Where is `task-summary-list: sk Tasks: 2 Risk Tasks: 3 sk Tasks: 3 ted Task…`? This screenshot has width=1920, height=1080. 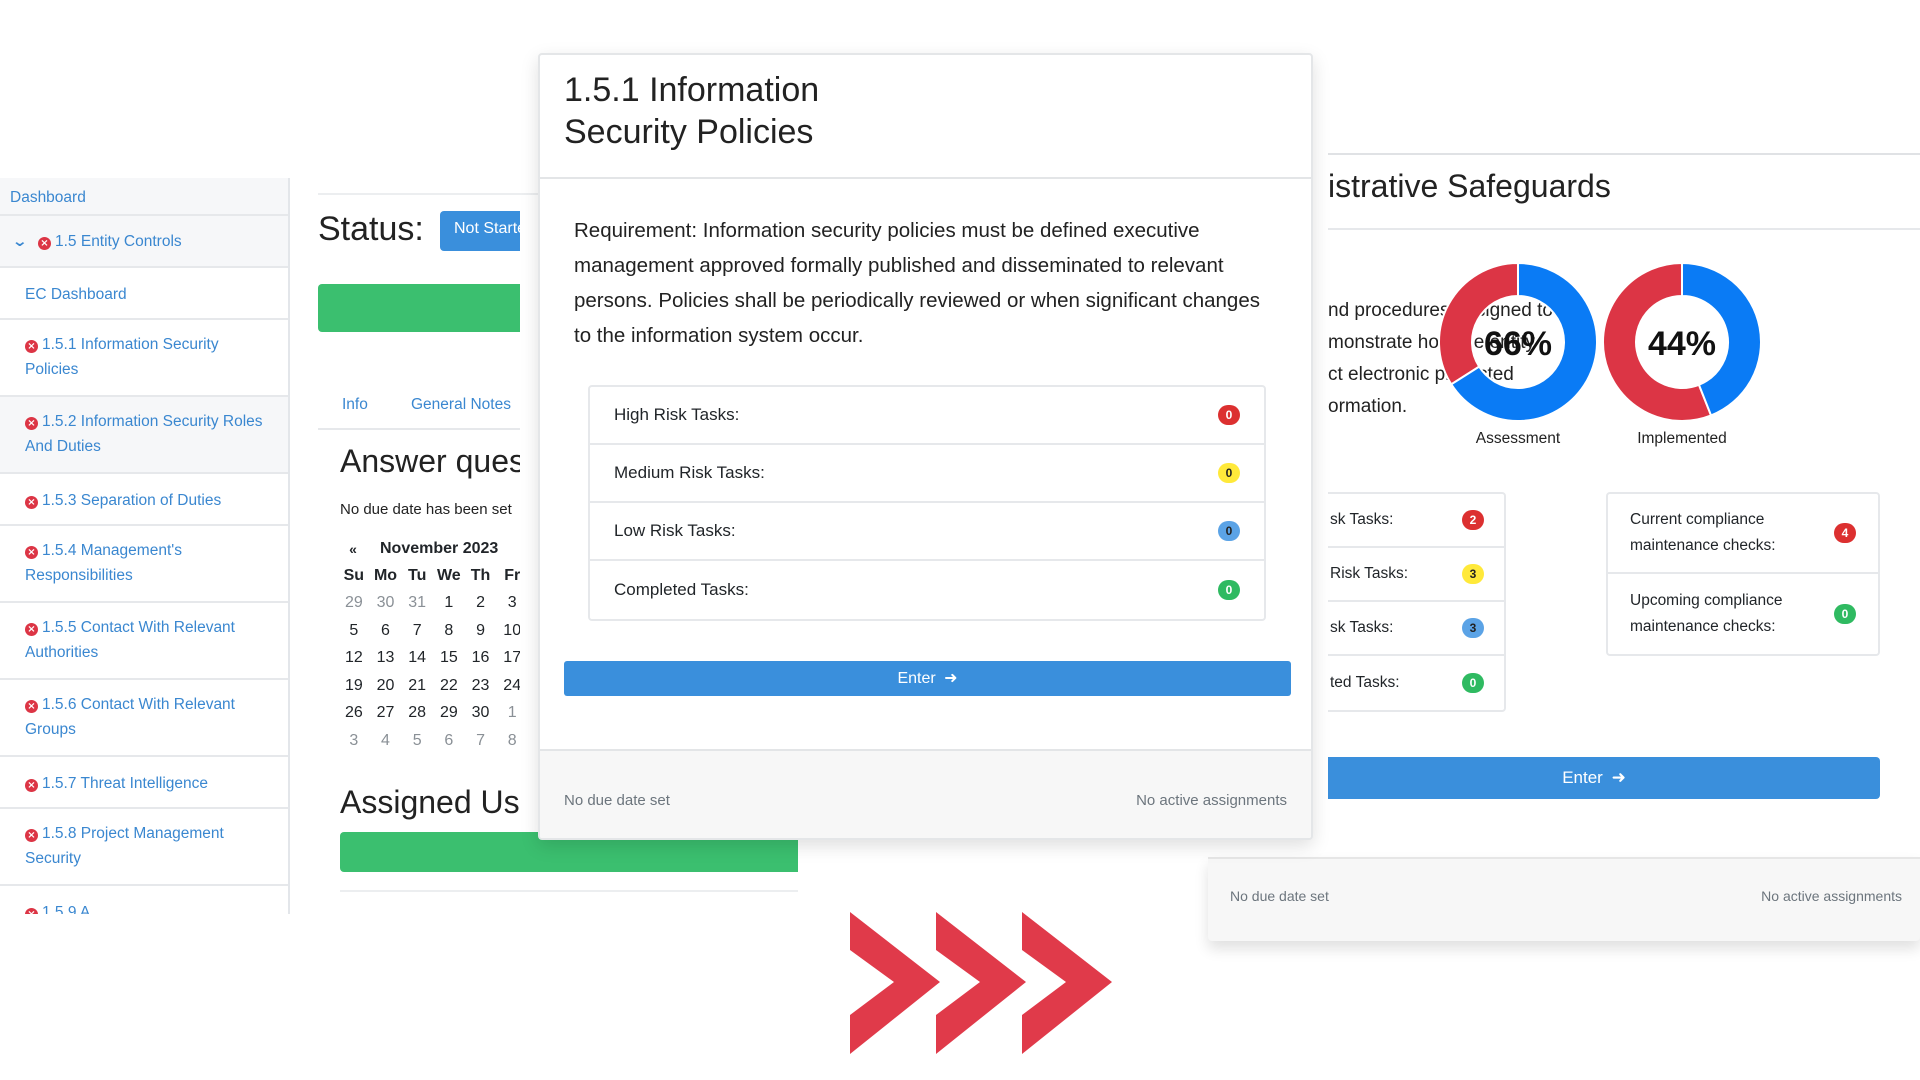 task-summary-list: sk Tasks: 2 Risk Tasks: 3 sk Tasks: 3 ted Task… is located at coordinates (1417, 602).